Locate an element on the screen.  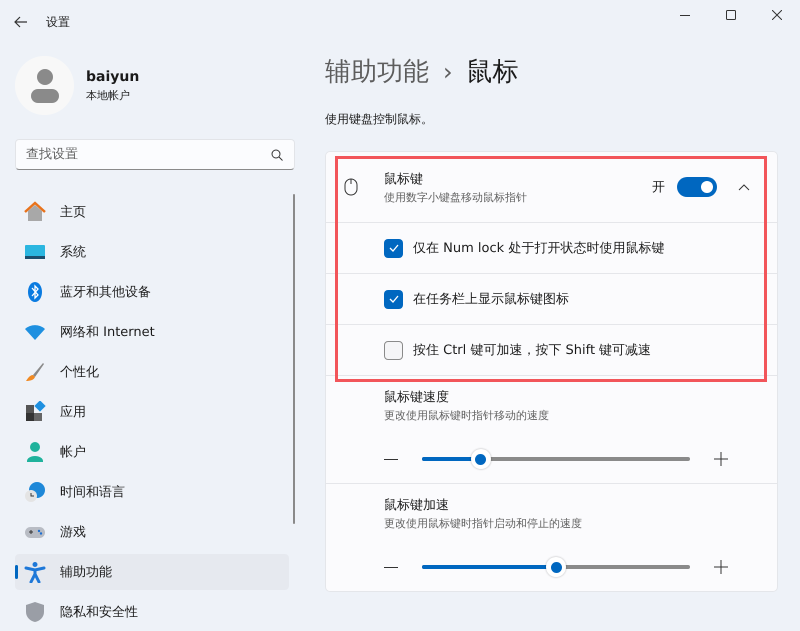
page-title: 鼠标 is located at coordinates (492, 72).